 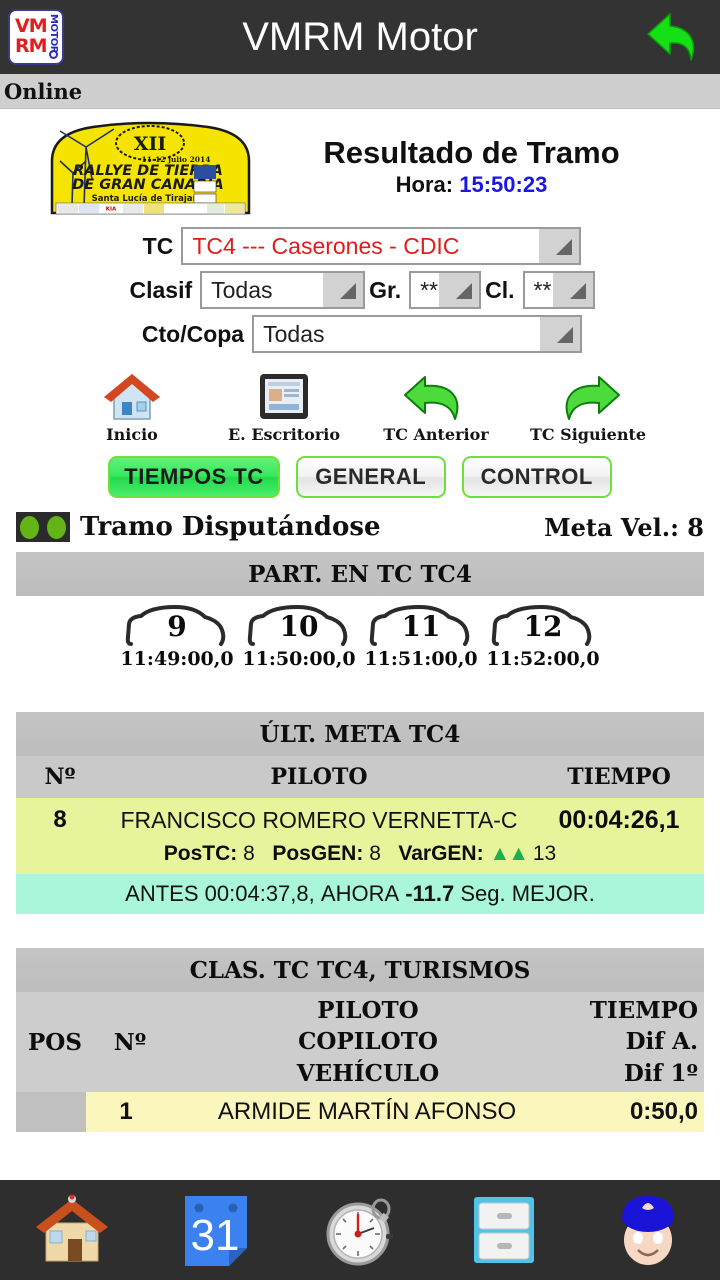 What do you see at coordinates (674, 37) in the screenshot?
I see `back-button` at bounding box center [674, 37].